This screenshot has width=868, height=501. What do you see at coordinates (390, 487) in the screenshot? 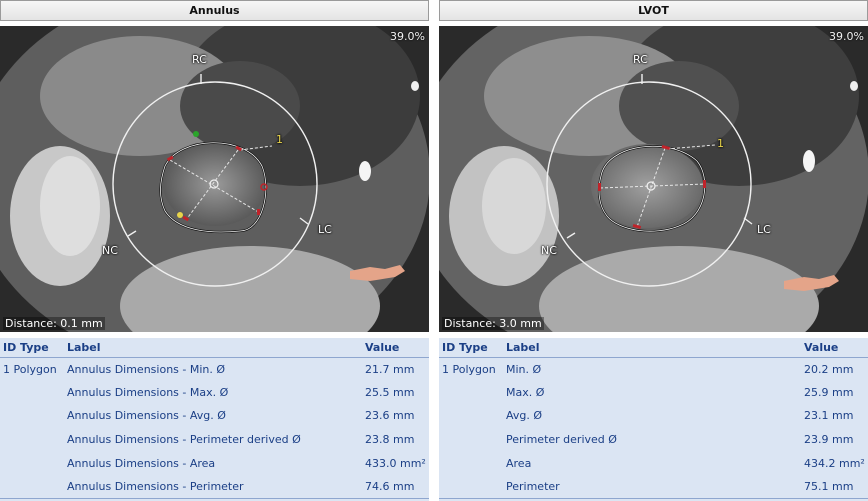
I see `row-value: 74.6 mm` at bounding box center [390, 487].